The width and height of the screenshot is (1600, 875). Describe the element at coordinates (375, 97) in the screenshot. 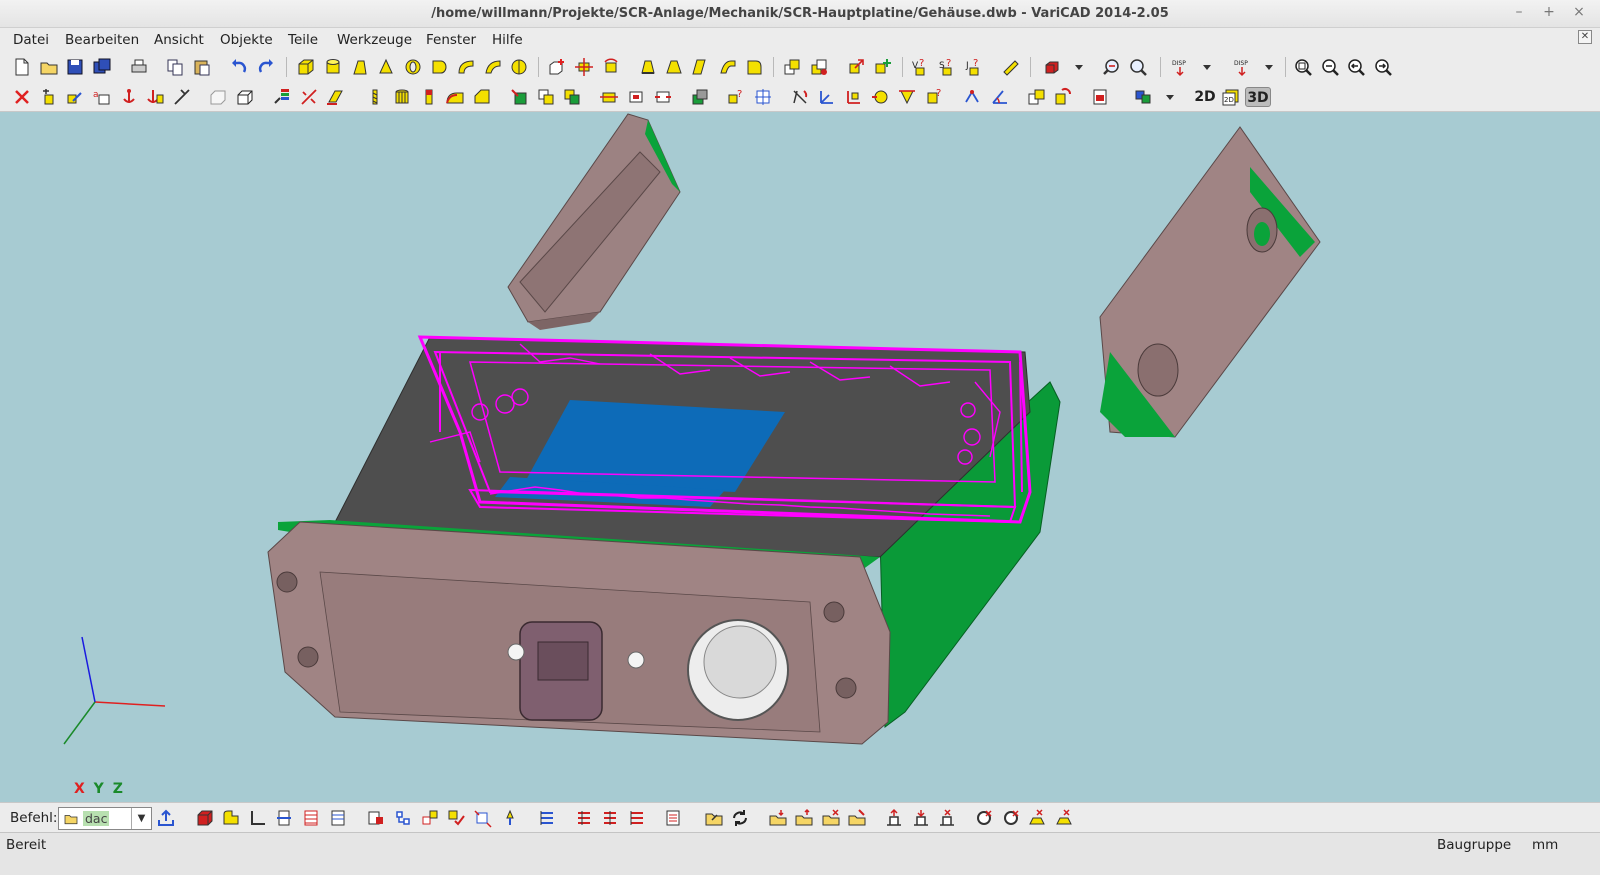

I see `screw-icon` at that location.